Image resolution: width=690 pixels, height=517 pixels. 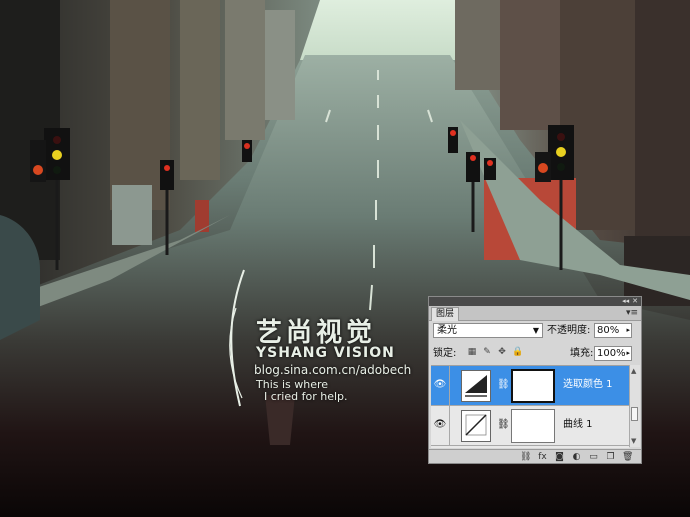 I want to click on layer-row-selective-color: 👁 ⛓ 选取颜色 1, so click(x=530, y=386).